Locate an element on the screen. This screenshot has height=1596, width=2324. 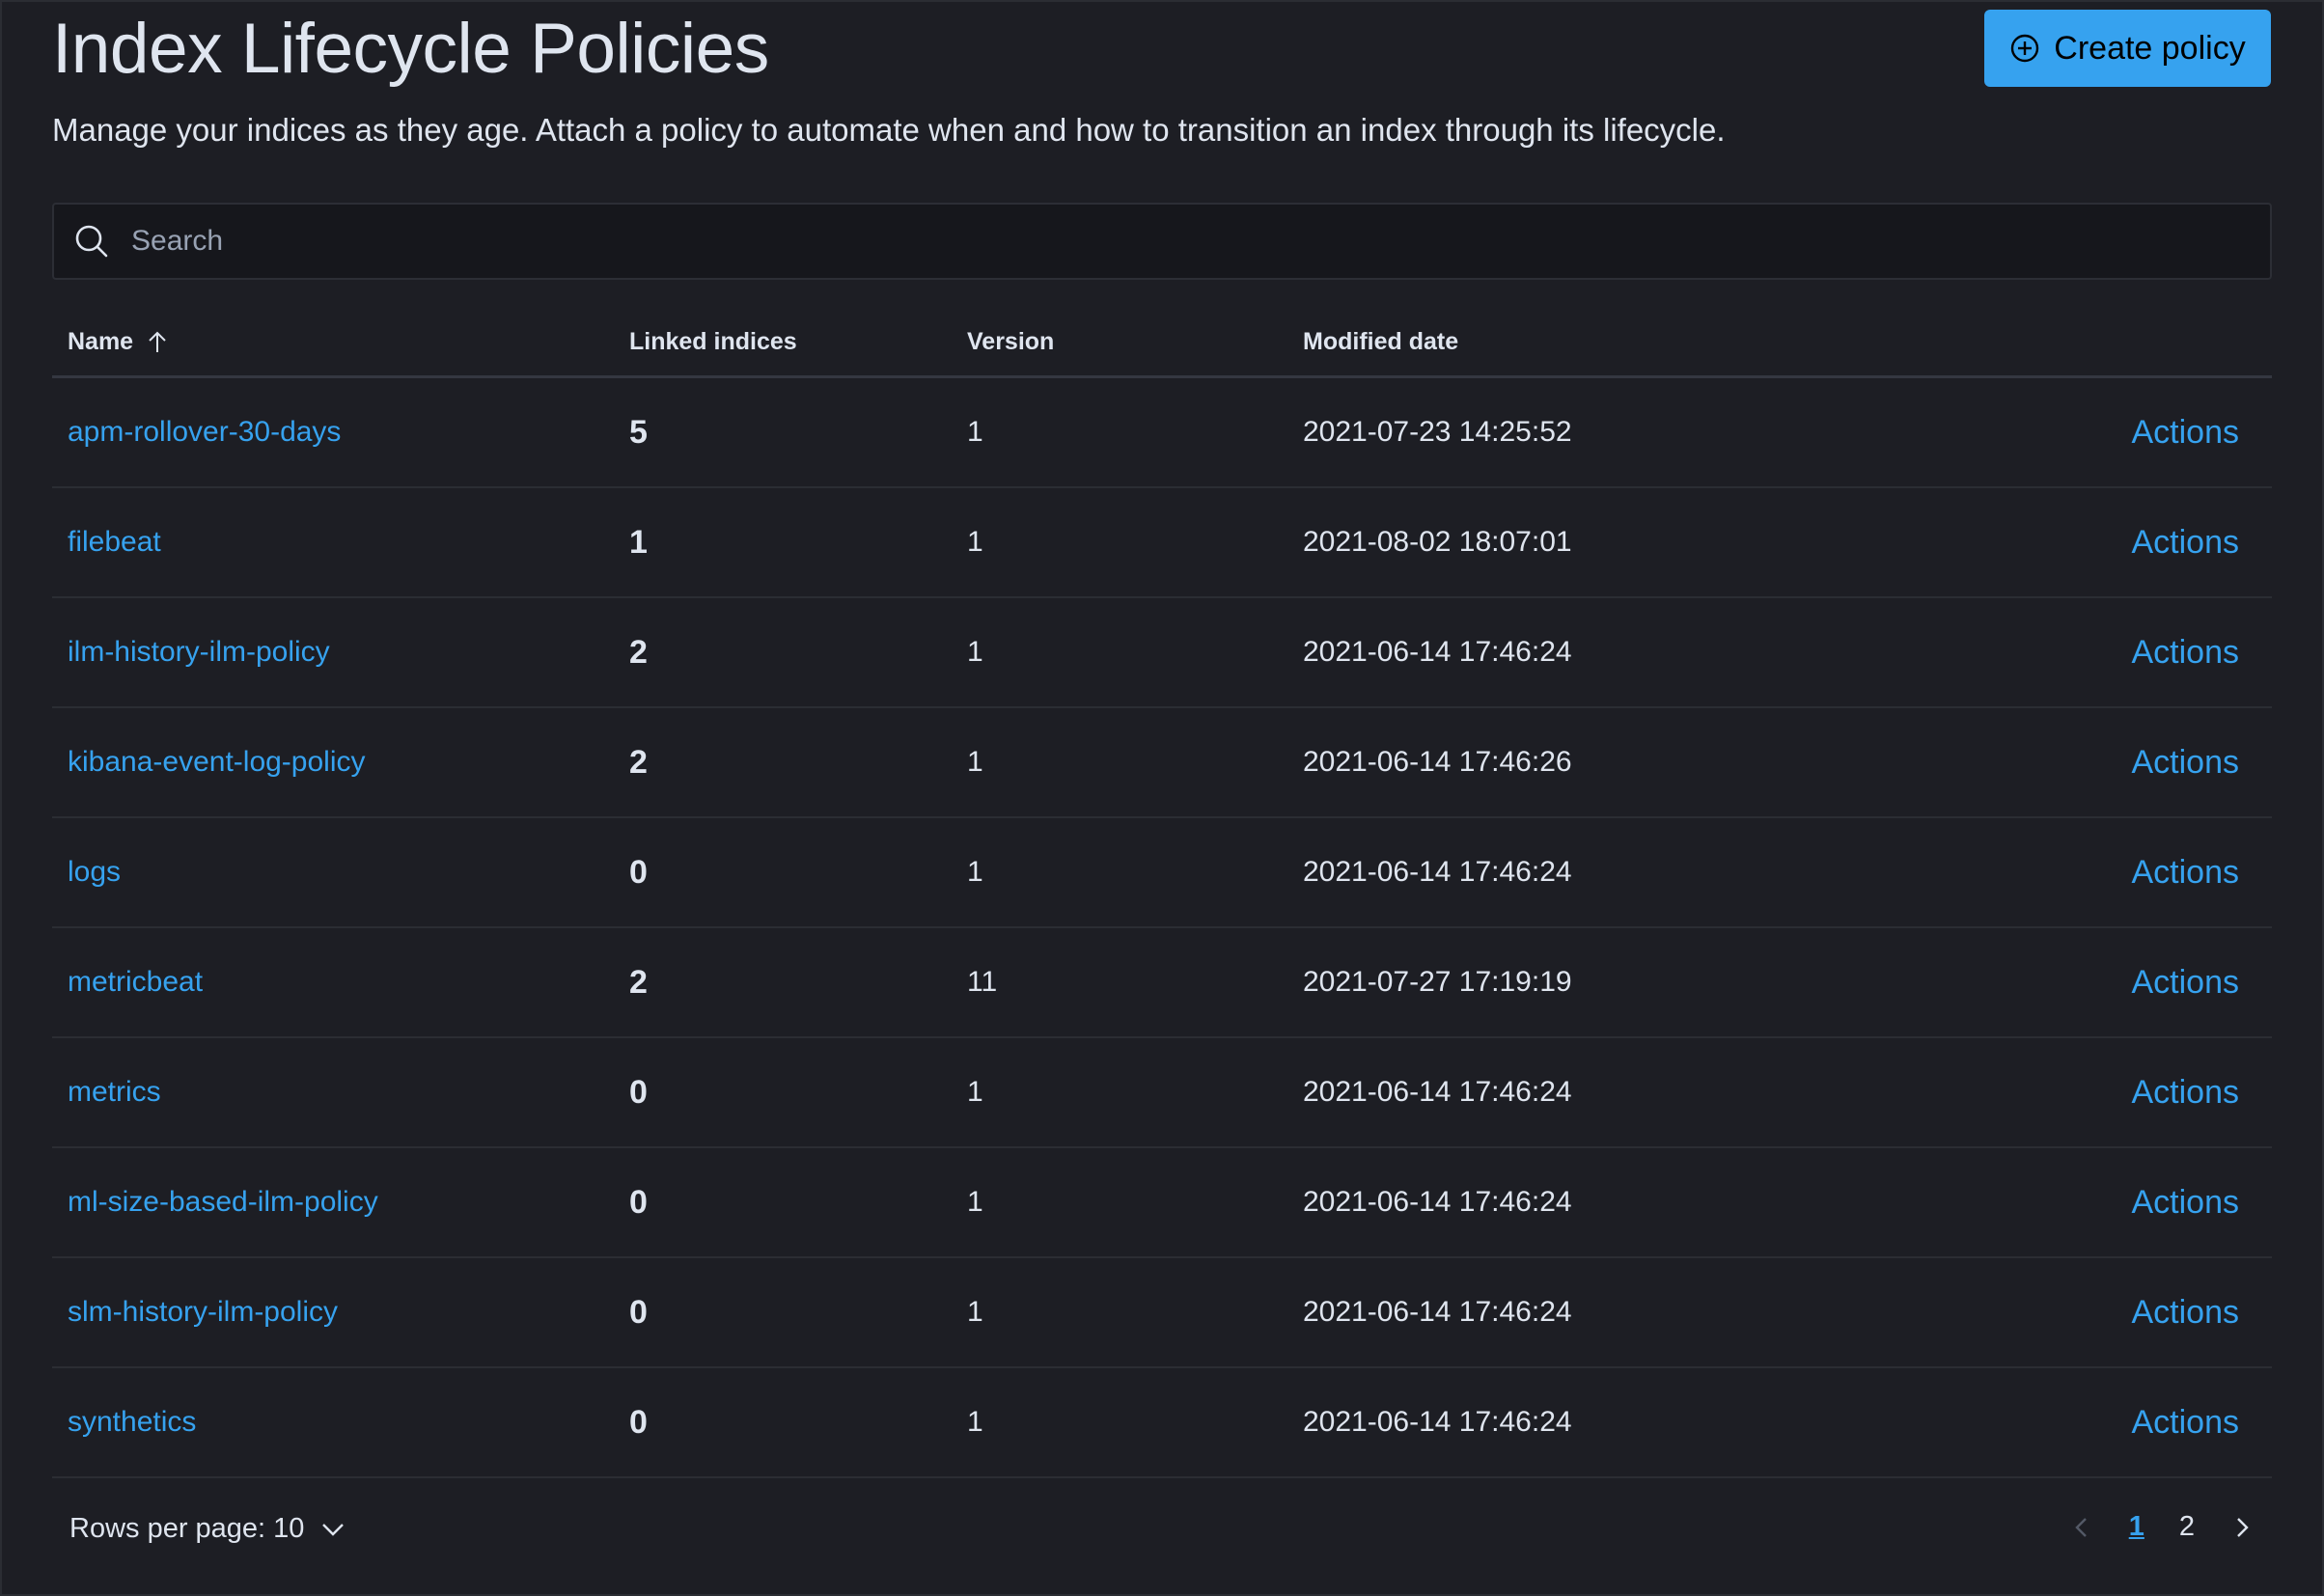
table-footer: Rows per page: 10 1 2 is located at coordinates (1162, 1534).